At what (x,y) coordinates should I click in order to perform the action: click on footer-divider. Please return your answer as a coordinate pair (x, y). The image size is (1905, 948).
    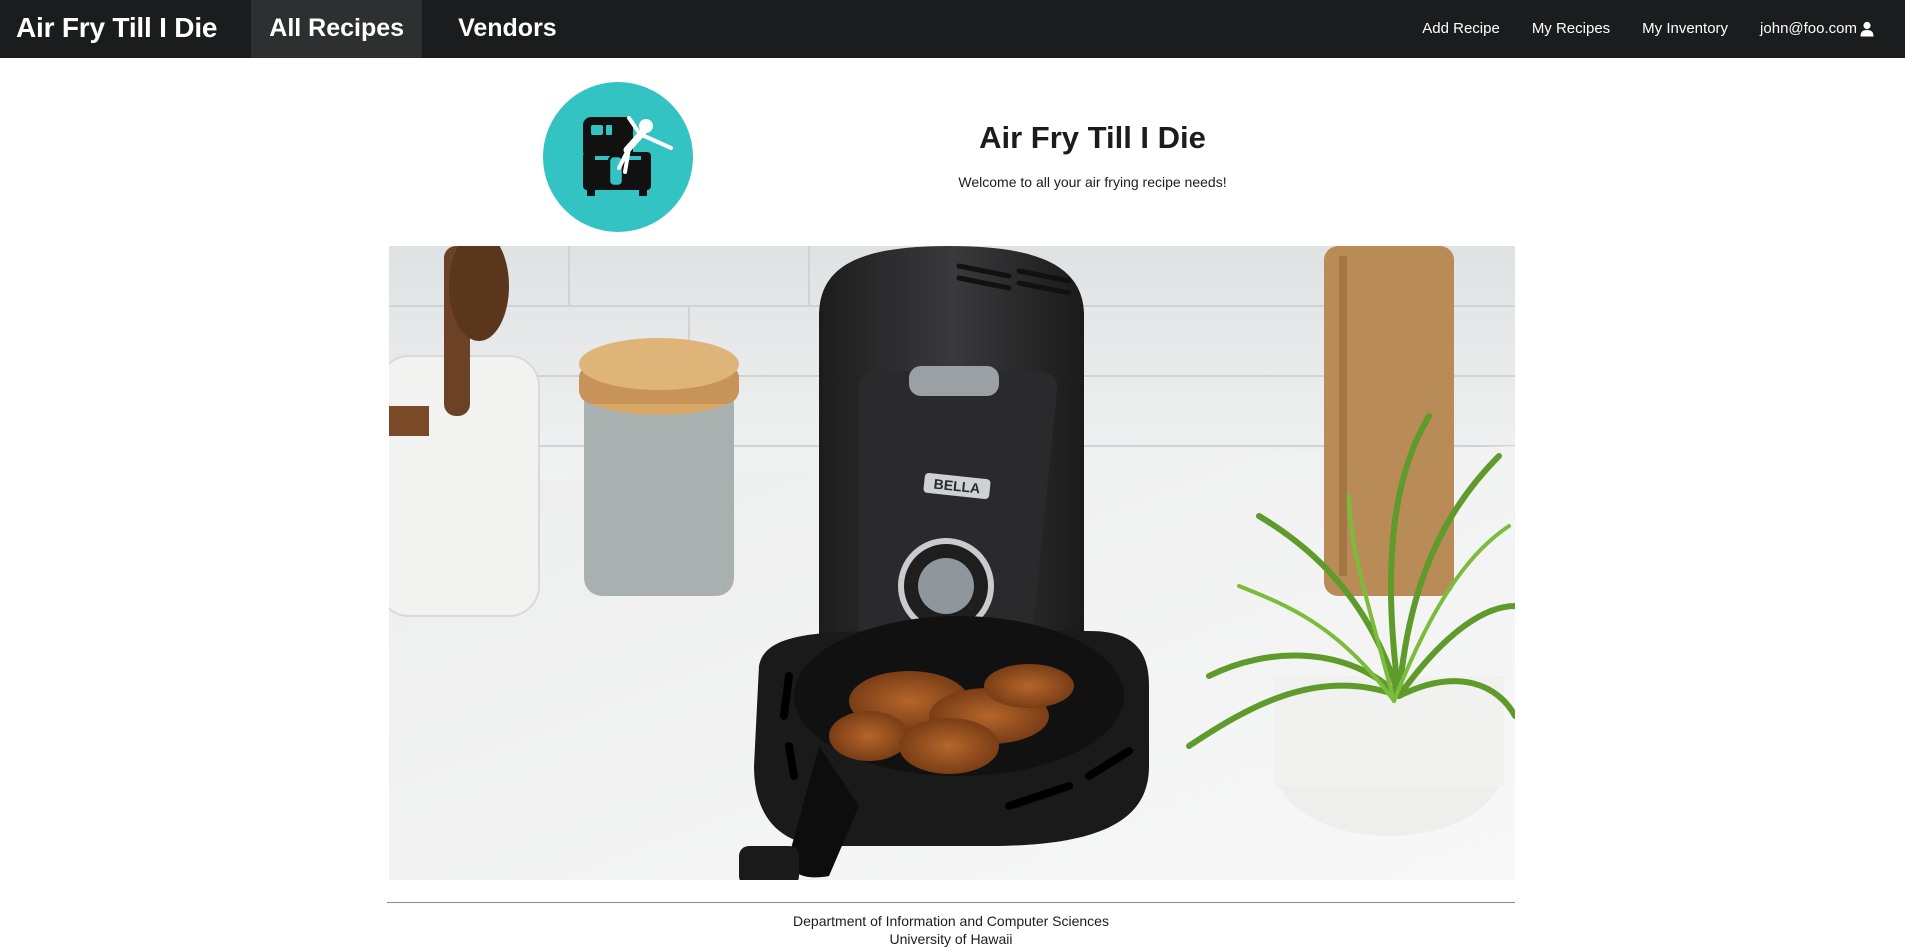
    Looking at the image, I should click on (951, 902).